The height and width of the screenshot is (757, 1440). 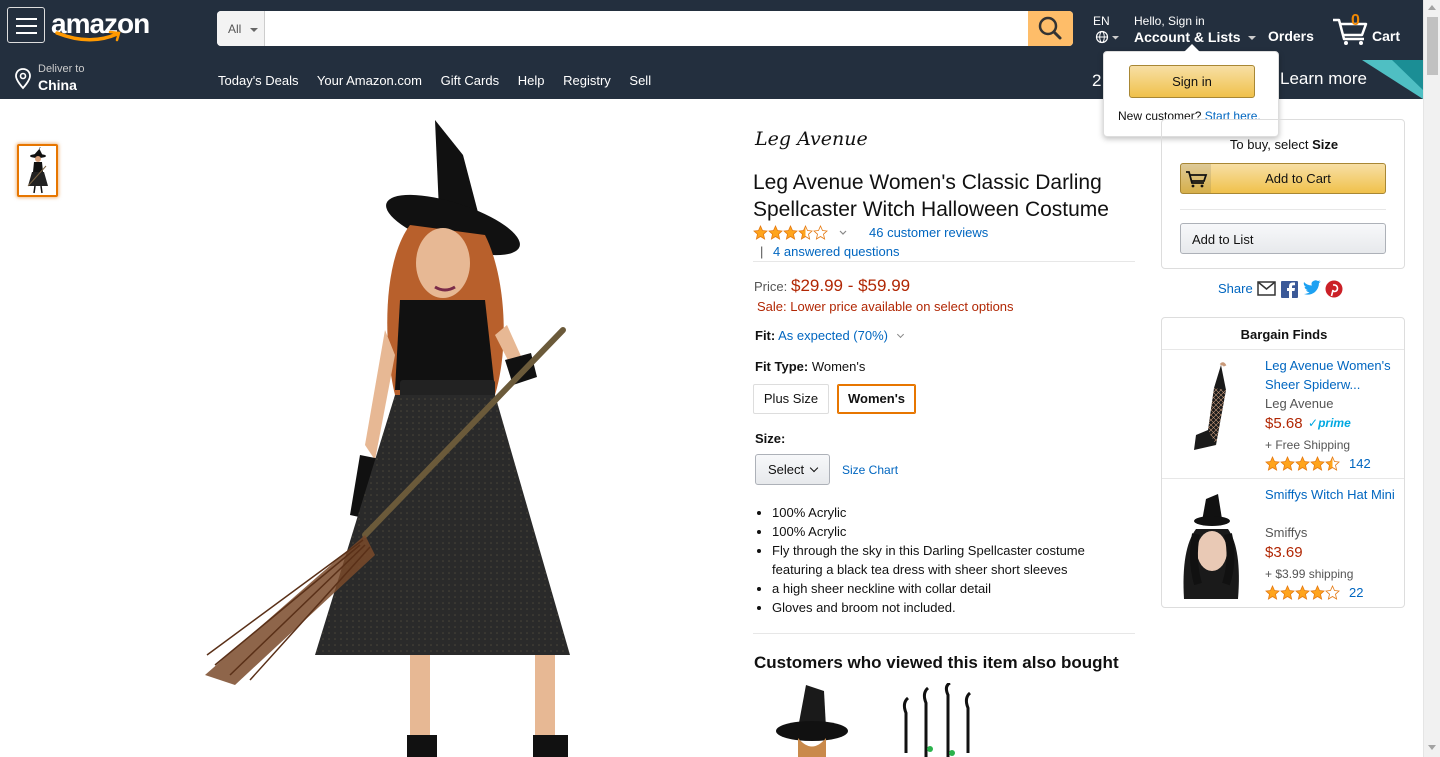 What do you see at coordinates (870, 470) in the screenshot?
I see `size-chart-link: Size Chart` at bounding box center [870, 470].